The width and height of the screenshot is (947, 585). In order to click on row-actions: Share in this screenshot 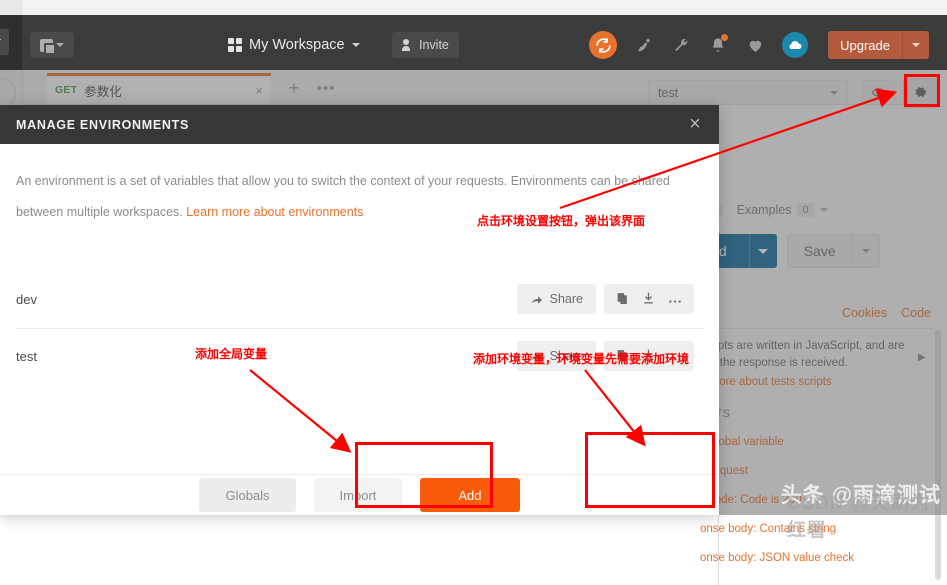, I will do `click(610, 299)`.